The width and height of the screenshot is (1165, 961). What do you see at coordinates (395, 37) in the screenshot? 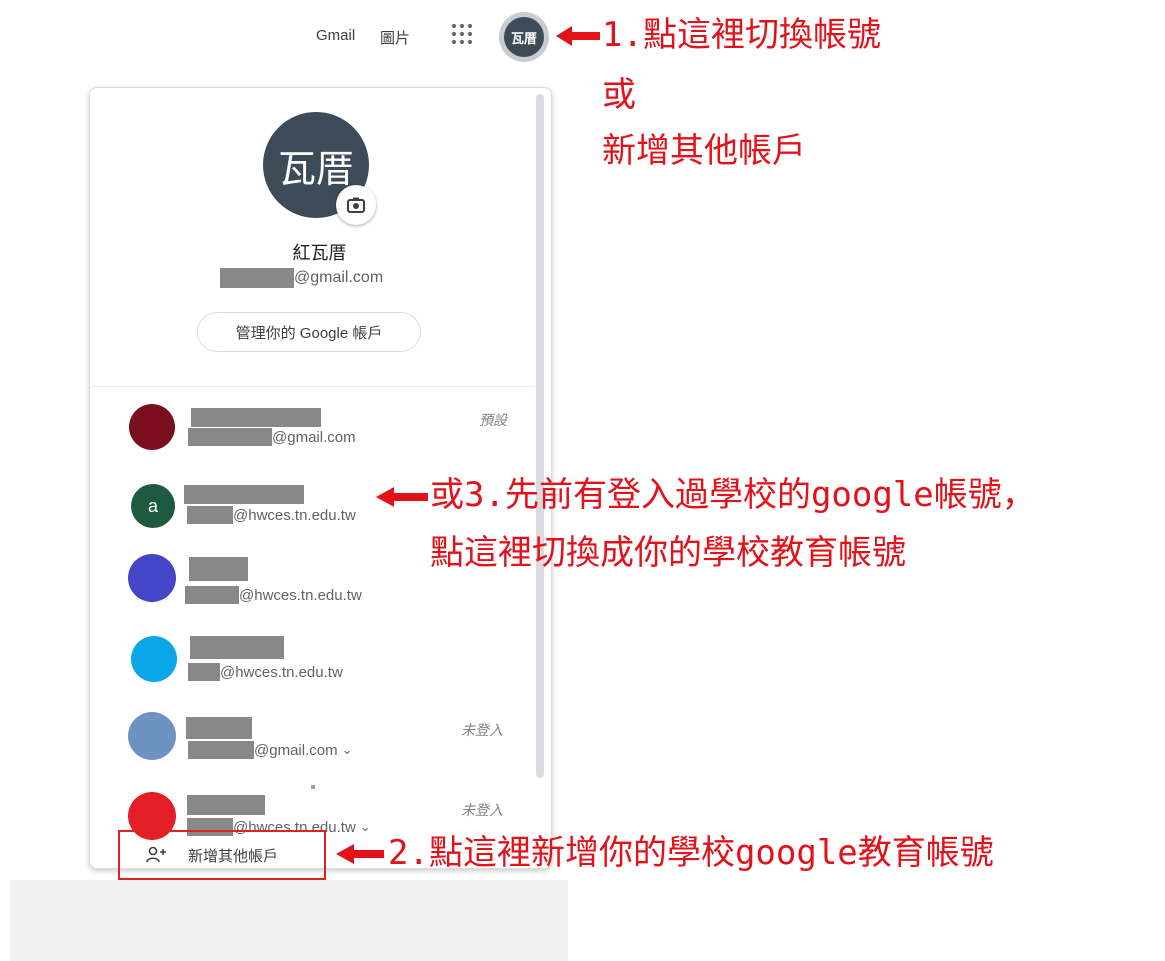
I see `images-link: 圖片` at bounding box center [395, 37].